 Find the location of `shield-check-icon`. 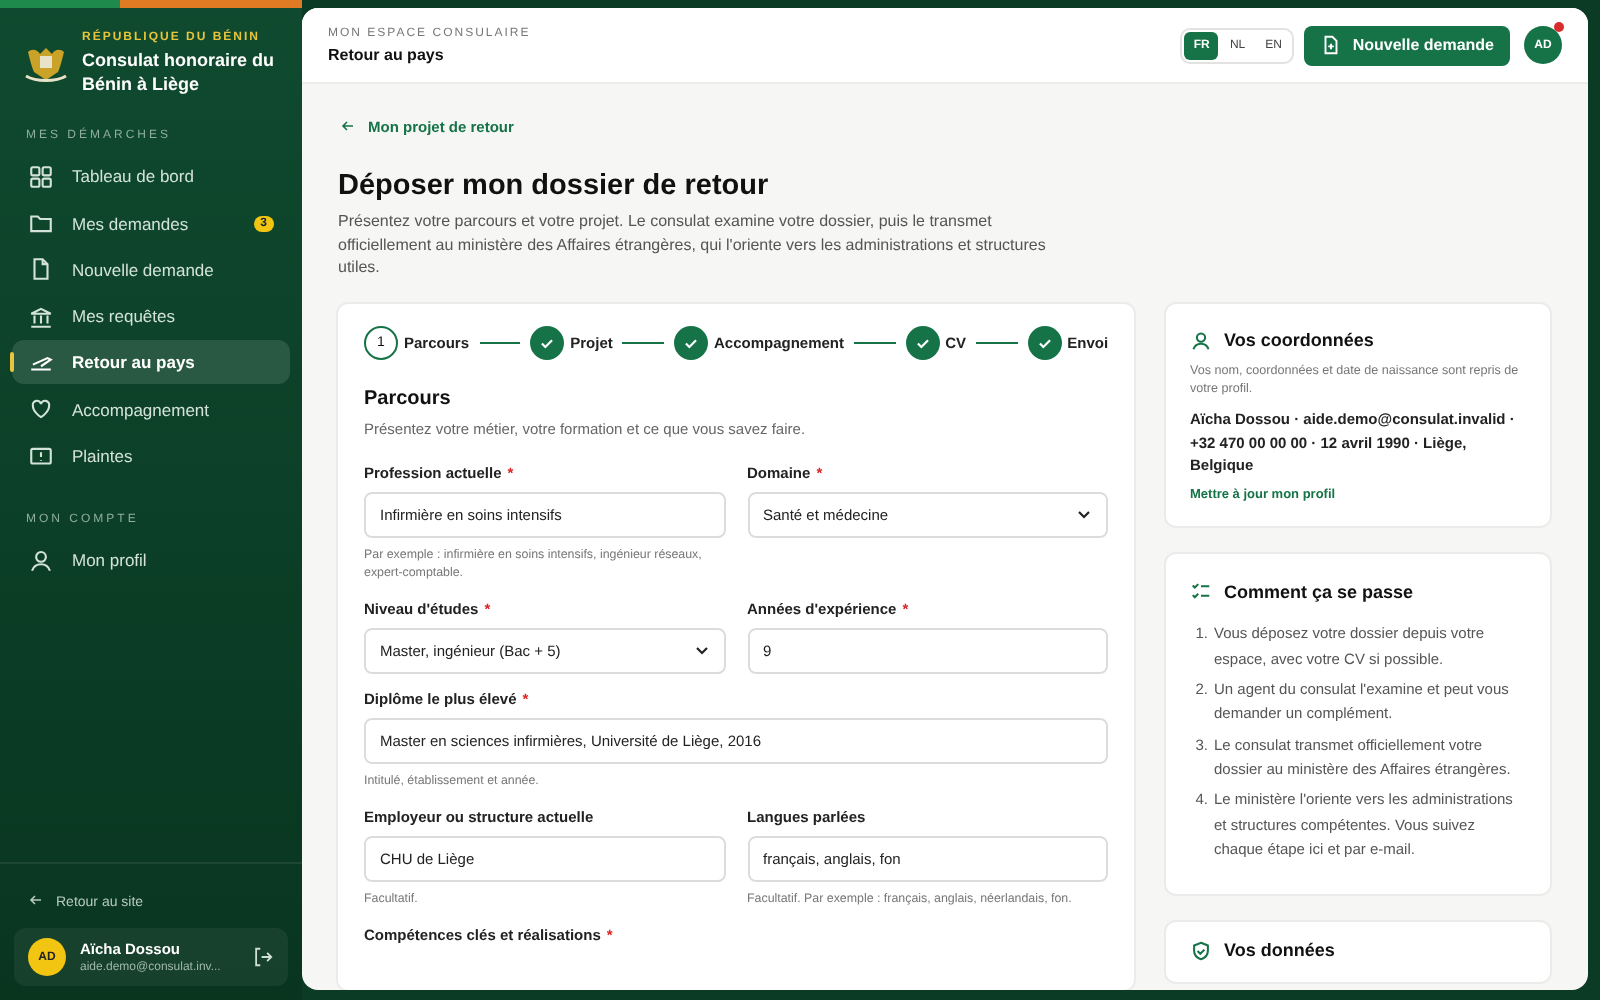

shield-check-icon is located at coordinates (1201, 950).